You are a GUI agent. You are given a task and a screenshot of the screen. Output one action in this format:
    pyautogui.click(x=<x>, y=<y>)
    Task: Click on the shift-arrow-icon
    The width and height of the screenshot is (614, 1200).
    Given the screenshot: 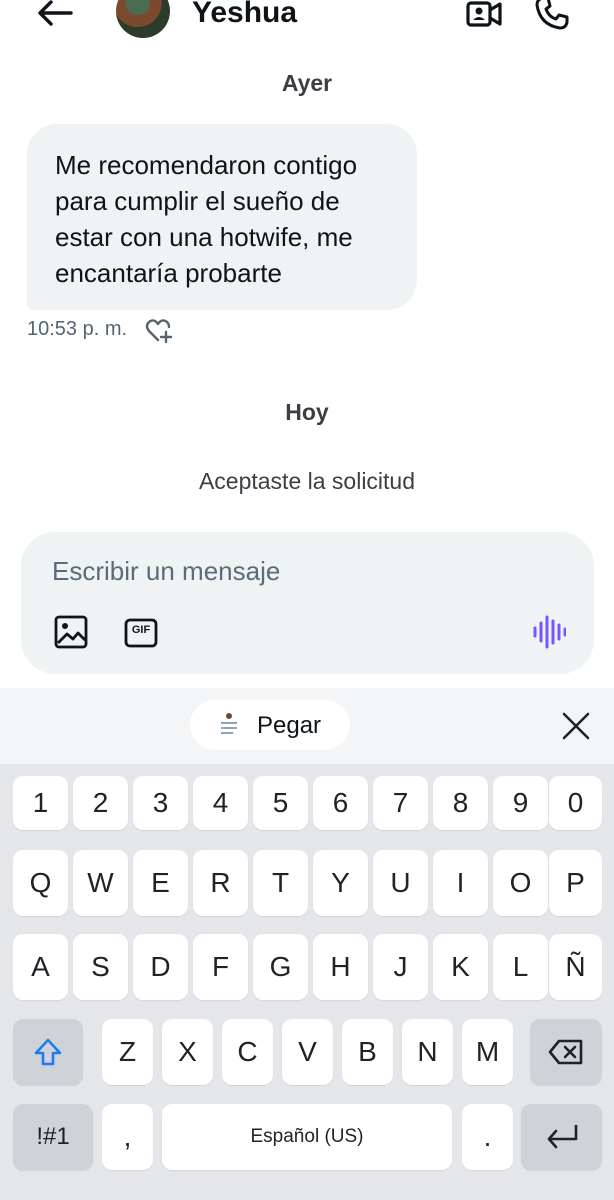 What is the action you would take?
    pyautogui.click(x=48, y=1052)
    